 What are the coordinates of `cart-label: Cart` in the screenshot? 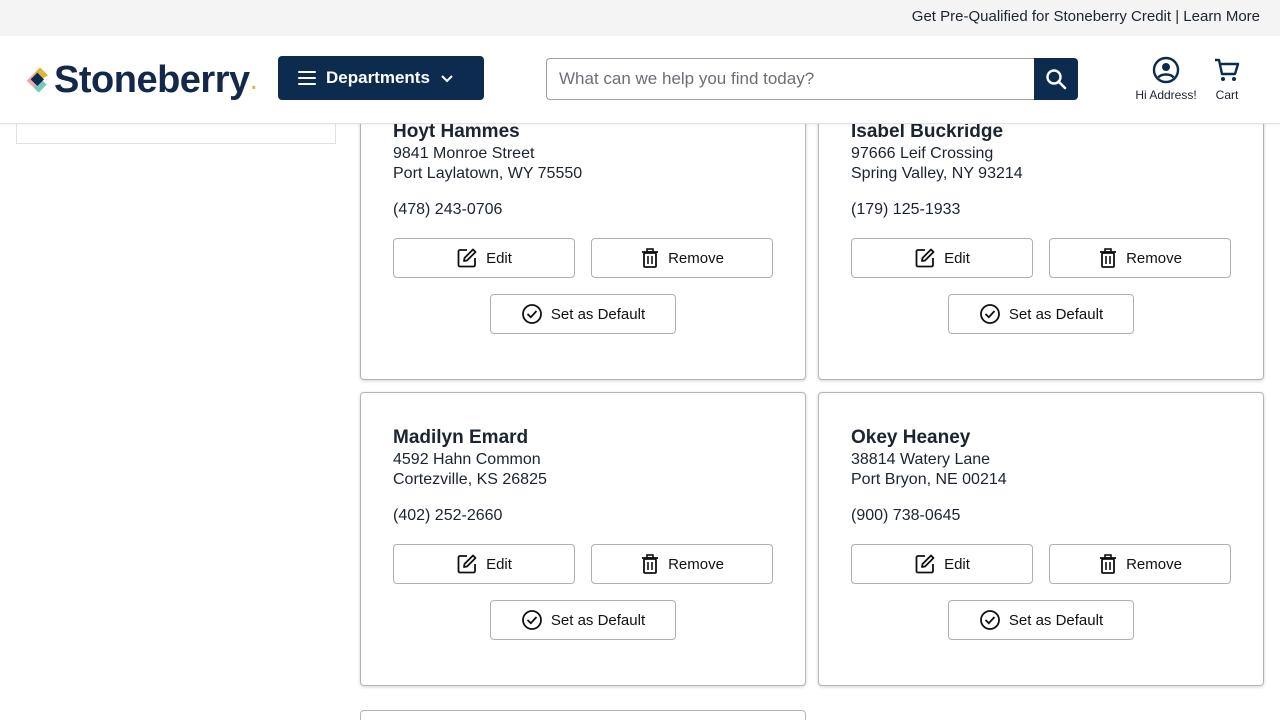 It's located at (1227, 95).